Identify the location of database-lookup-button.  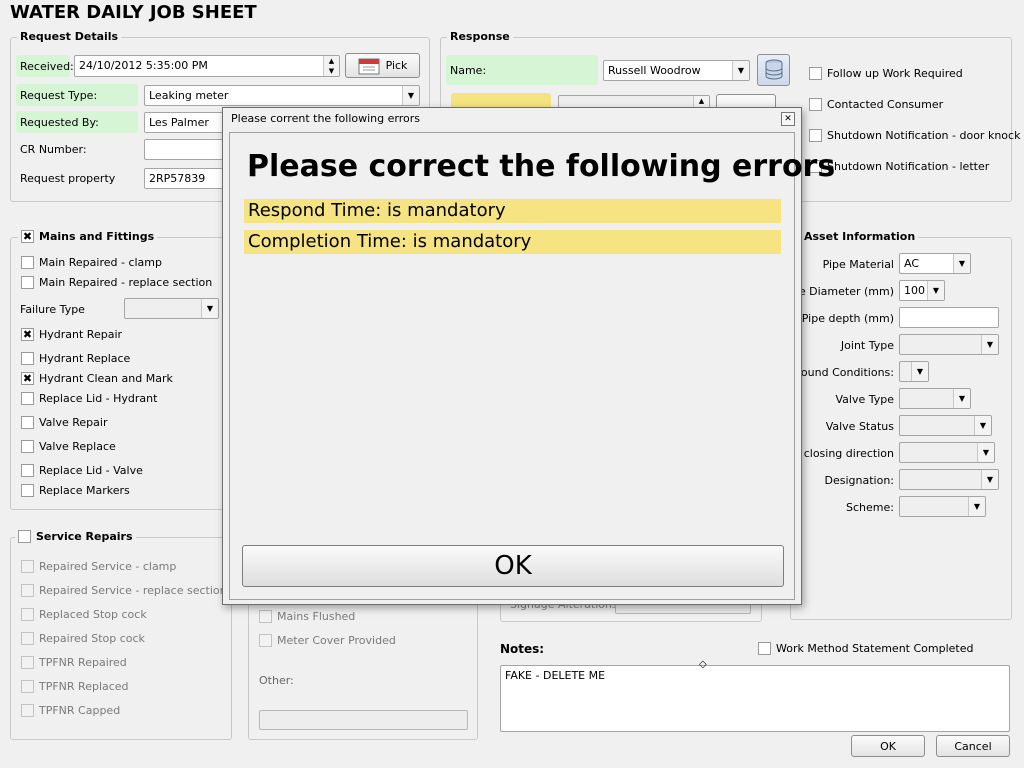
(773, 70).